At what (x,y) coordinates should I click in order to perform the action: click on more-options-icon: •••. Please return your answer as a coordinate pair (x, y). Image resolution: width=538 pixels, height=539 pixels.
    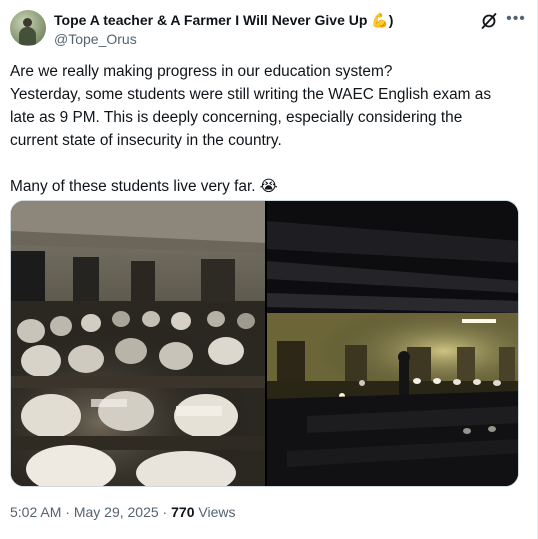
    Looking at the image, I should click on (516, 20).